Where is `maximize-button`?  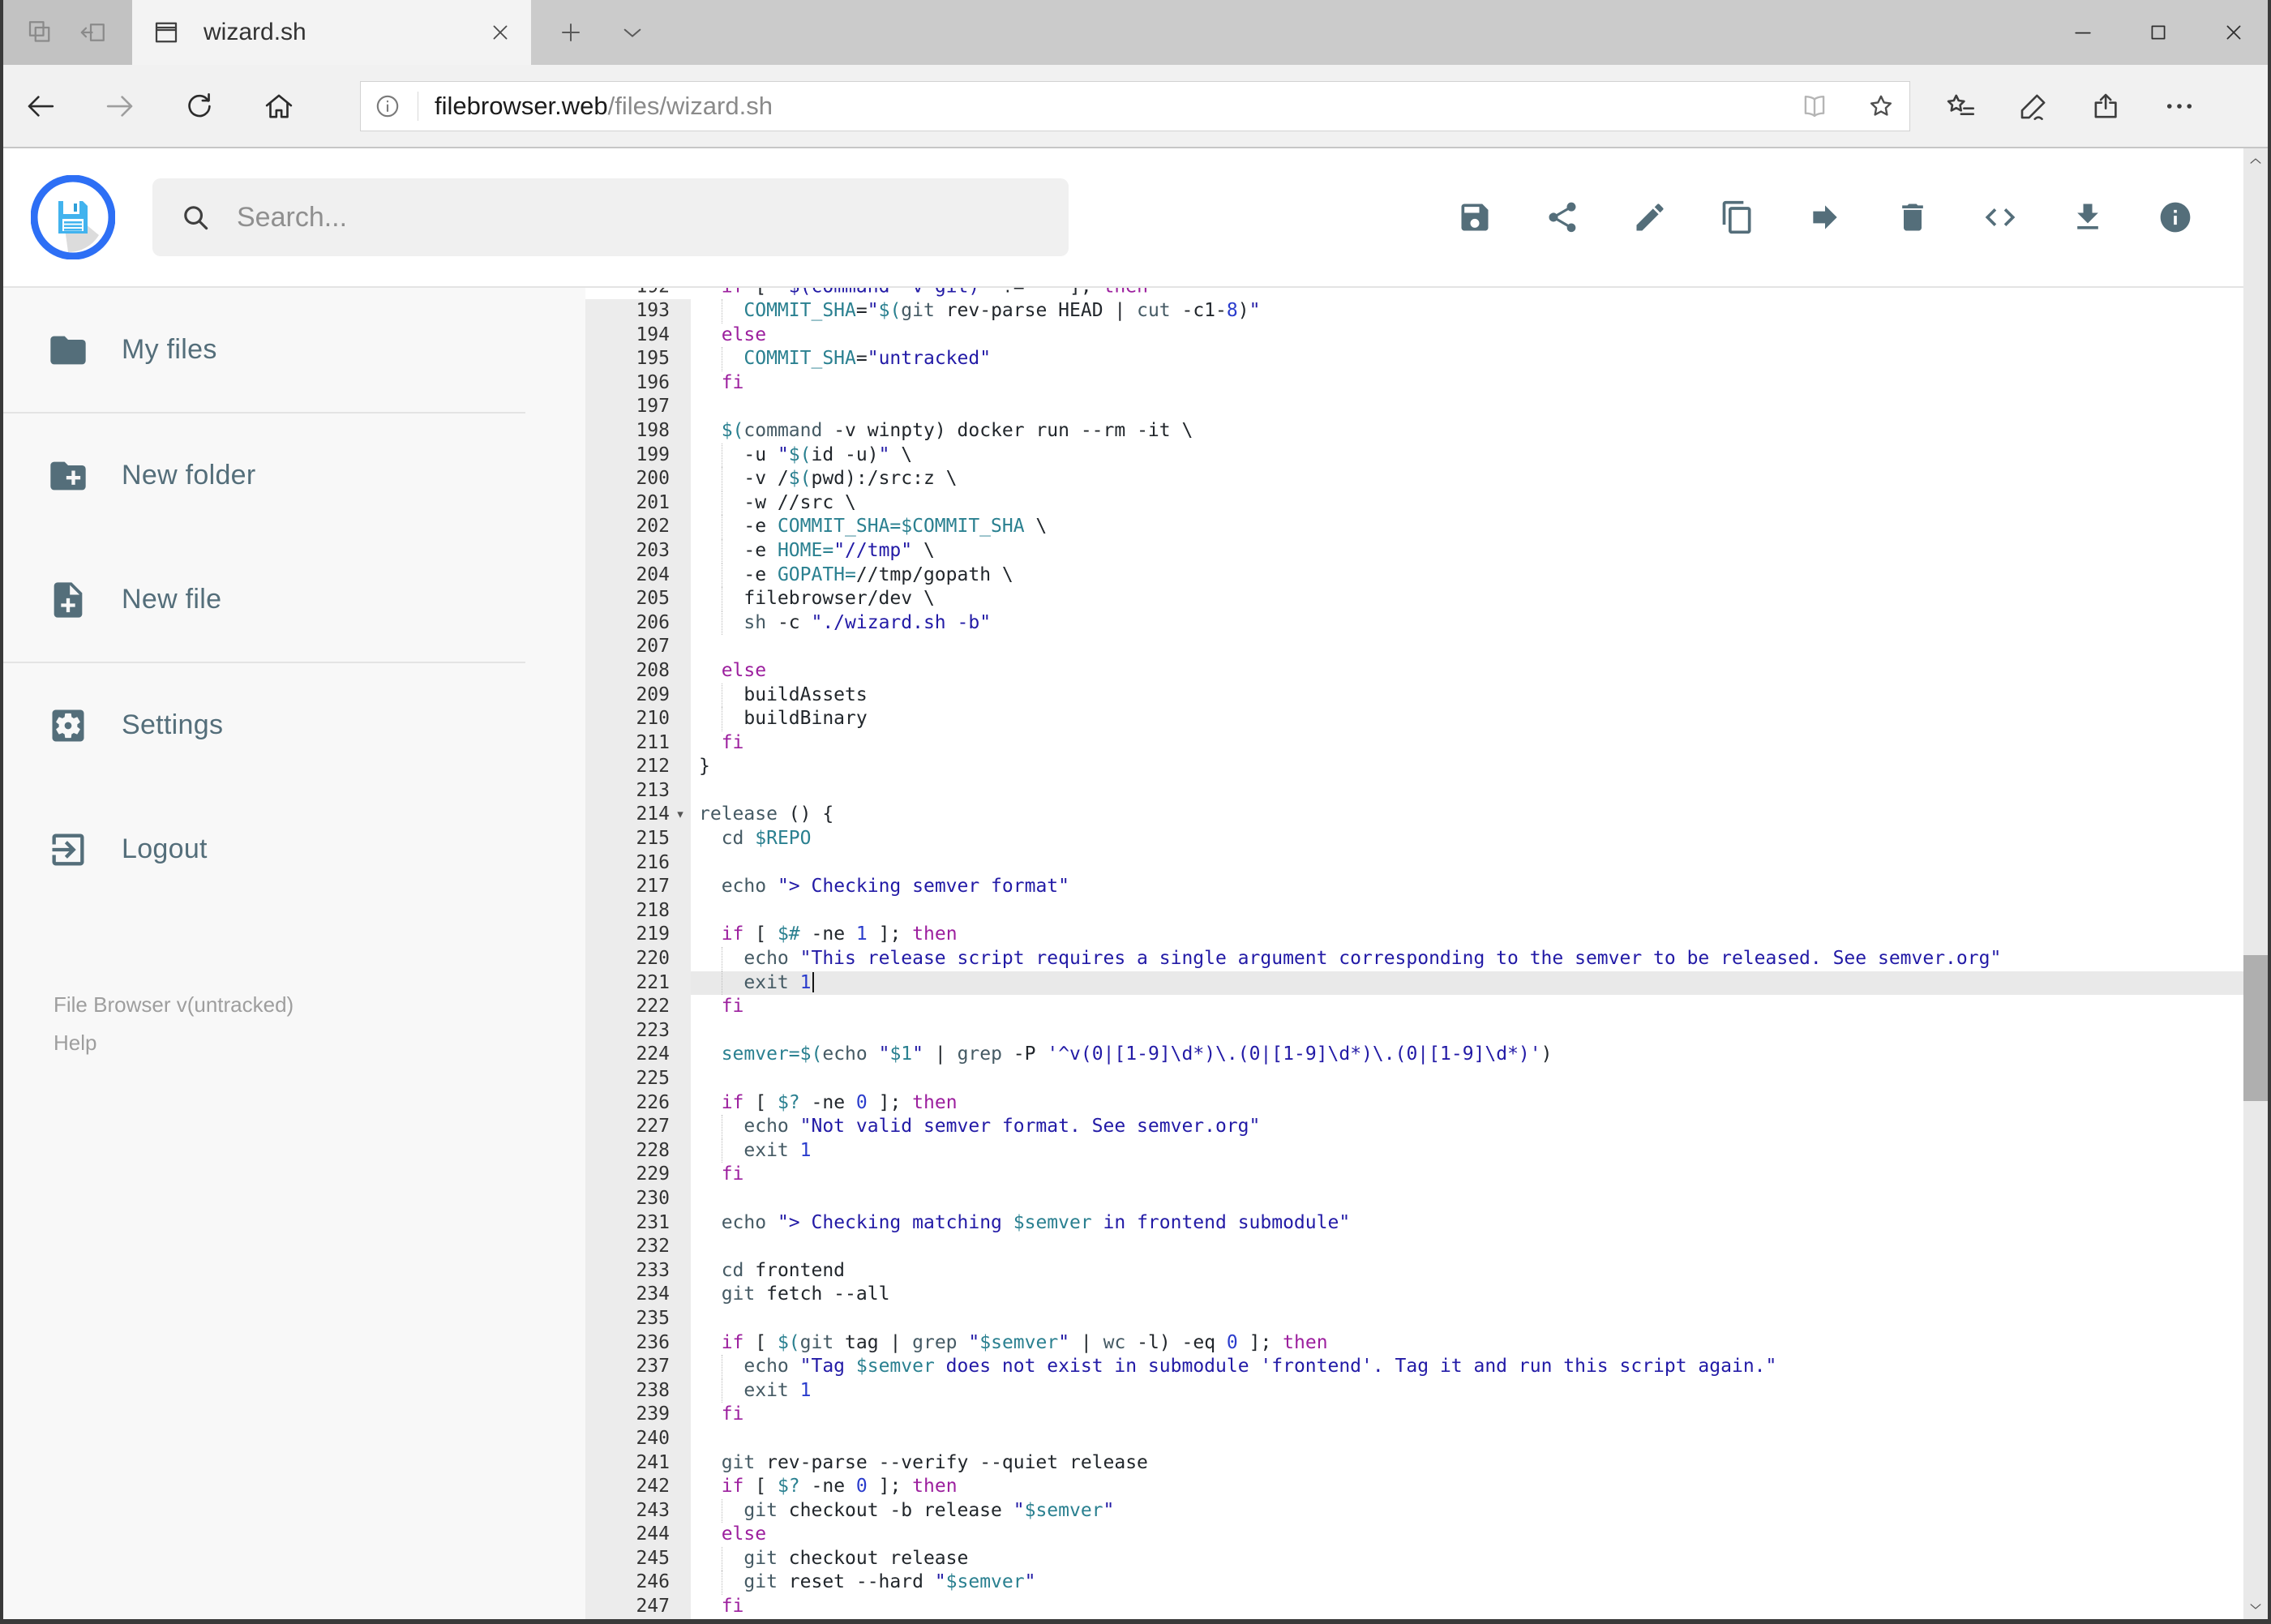
maximize-button is located at coordinates (2158, 33).